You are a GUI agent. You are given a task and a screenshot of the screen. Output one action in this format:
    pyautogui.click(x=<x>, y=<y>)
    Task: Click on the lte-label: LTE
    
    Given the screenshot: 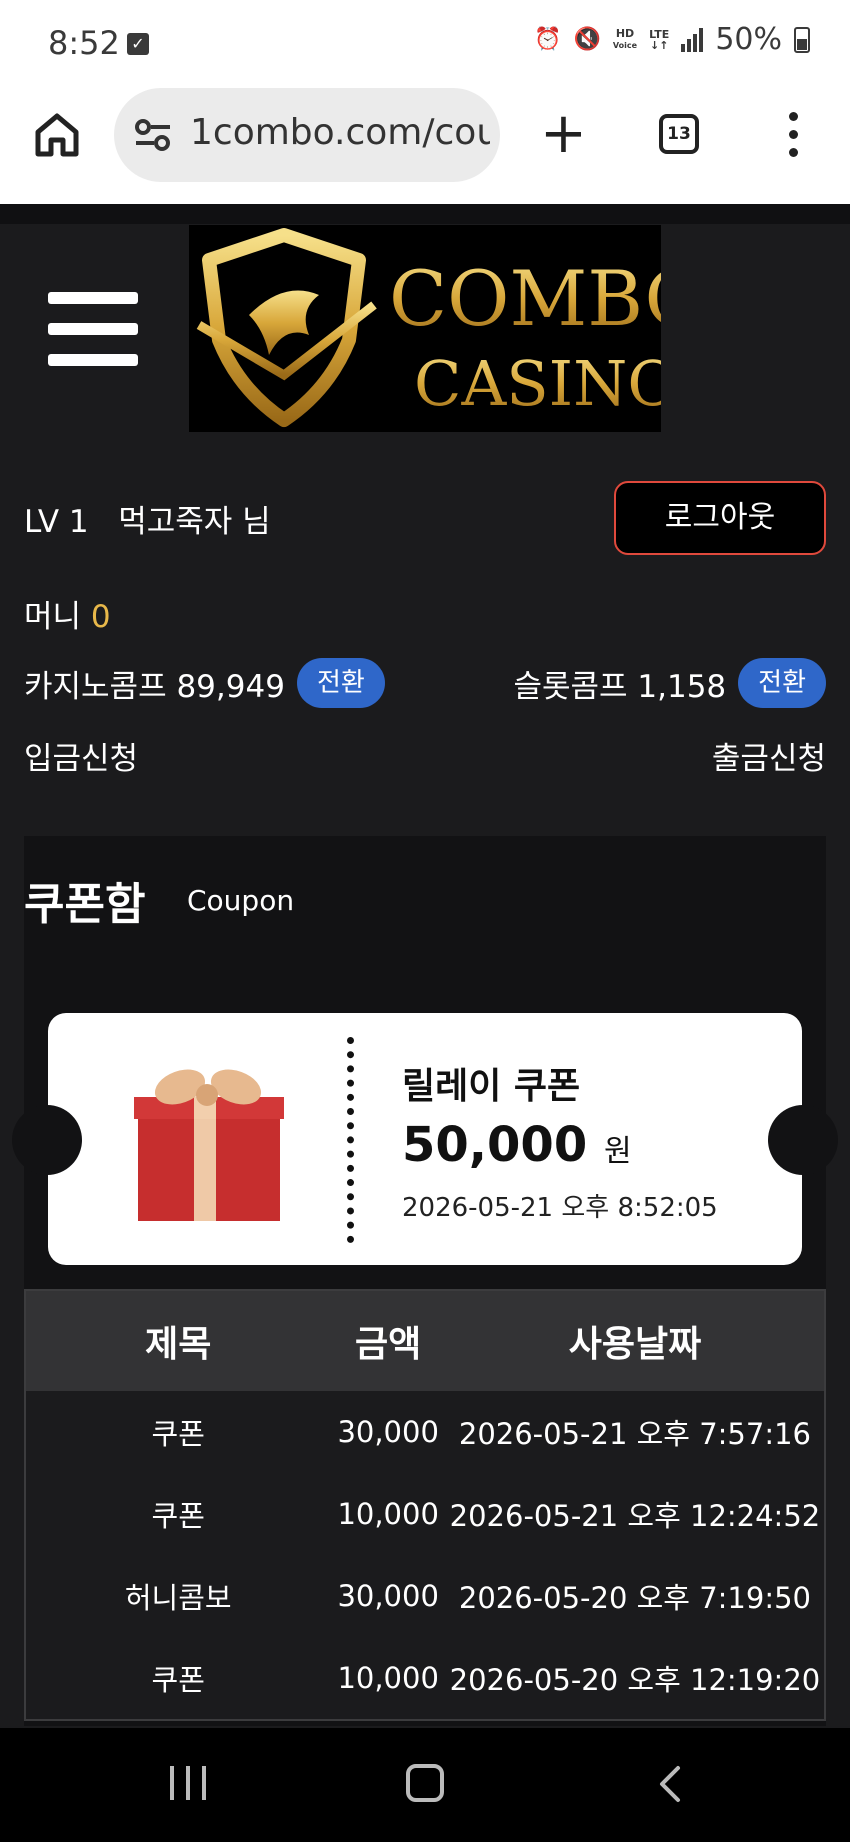 What is the action you would take?
    pyautogui.click(x=659, y=34)
    